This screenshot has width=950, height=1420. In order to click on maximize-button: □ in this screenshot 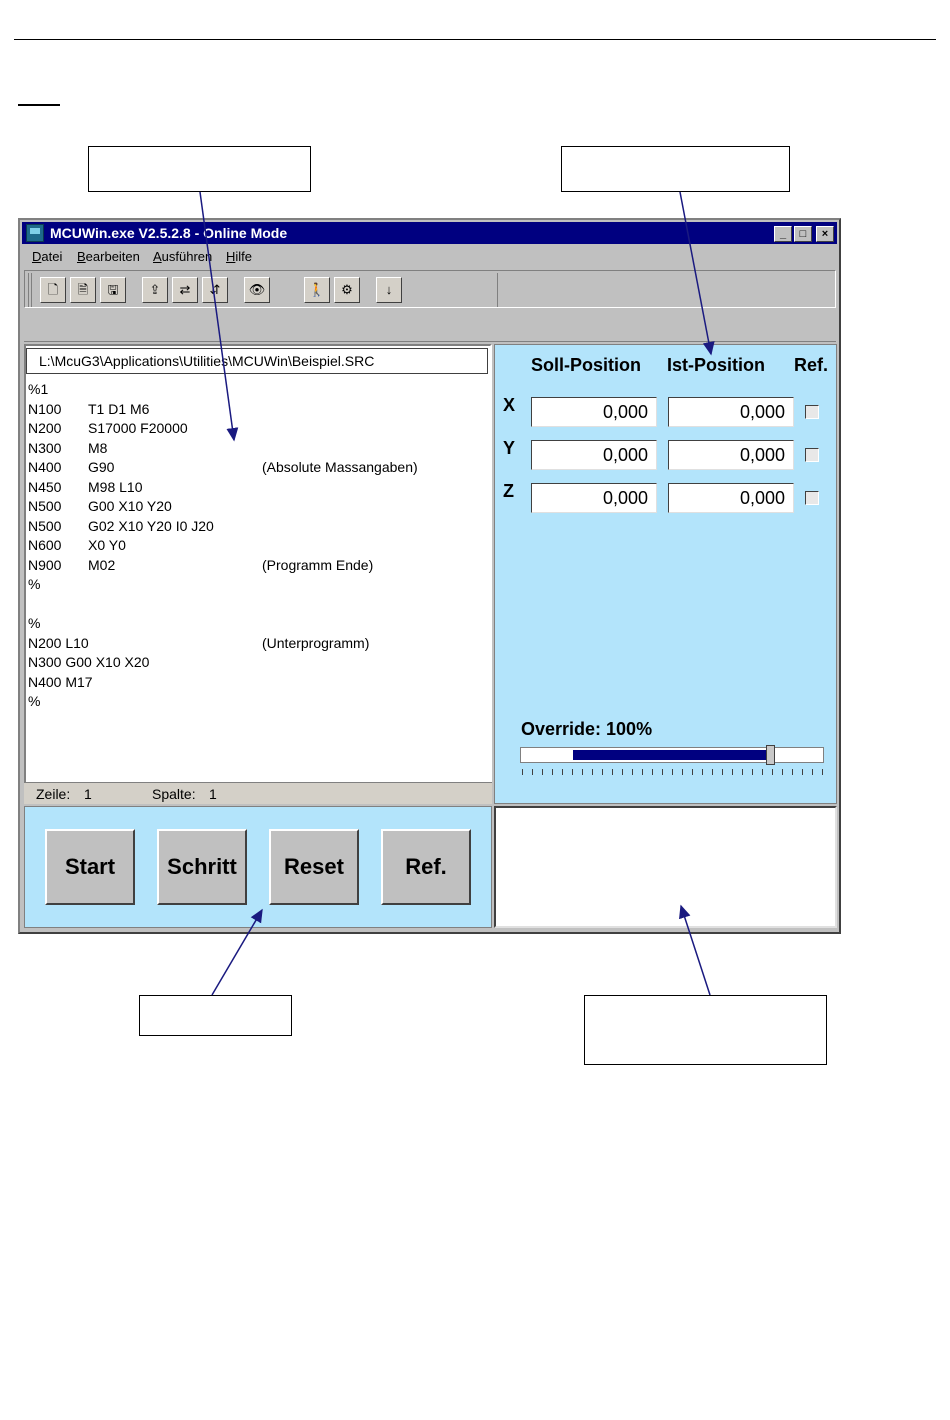, I will do `click(803, 234)`.